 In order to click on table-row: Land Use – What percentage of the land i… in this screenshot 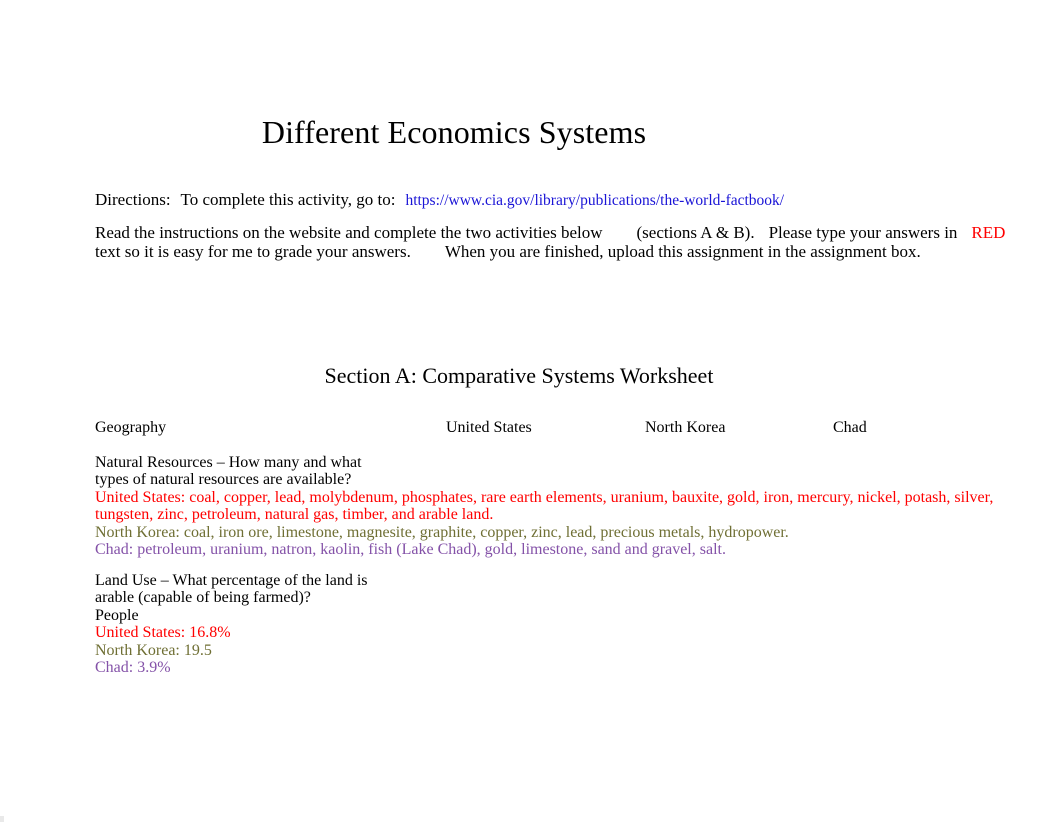, I will do `click(231, 624)`.